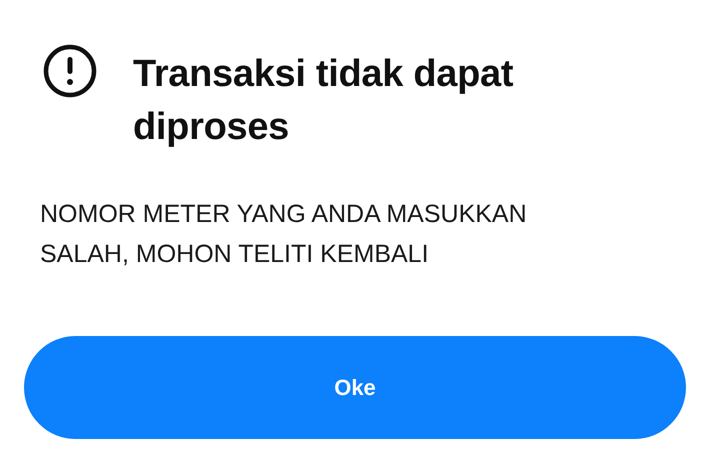  I want to click on error-message: NOMOR METER YANG ANDA MASUKKAN SALAH, MOHON TELITI KEMBALI, so click(284, 234).